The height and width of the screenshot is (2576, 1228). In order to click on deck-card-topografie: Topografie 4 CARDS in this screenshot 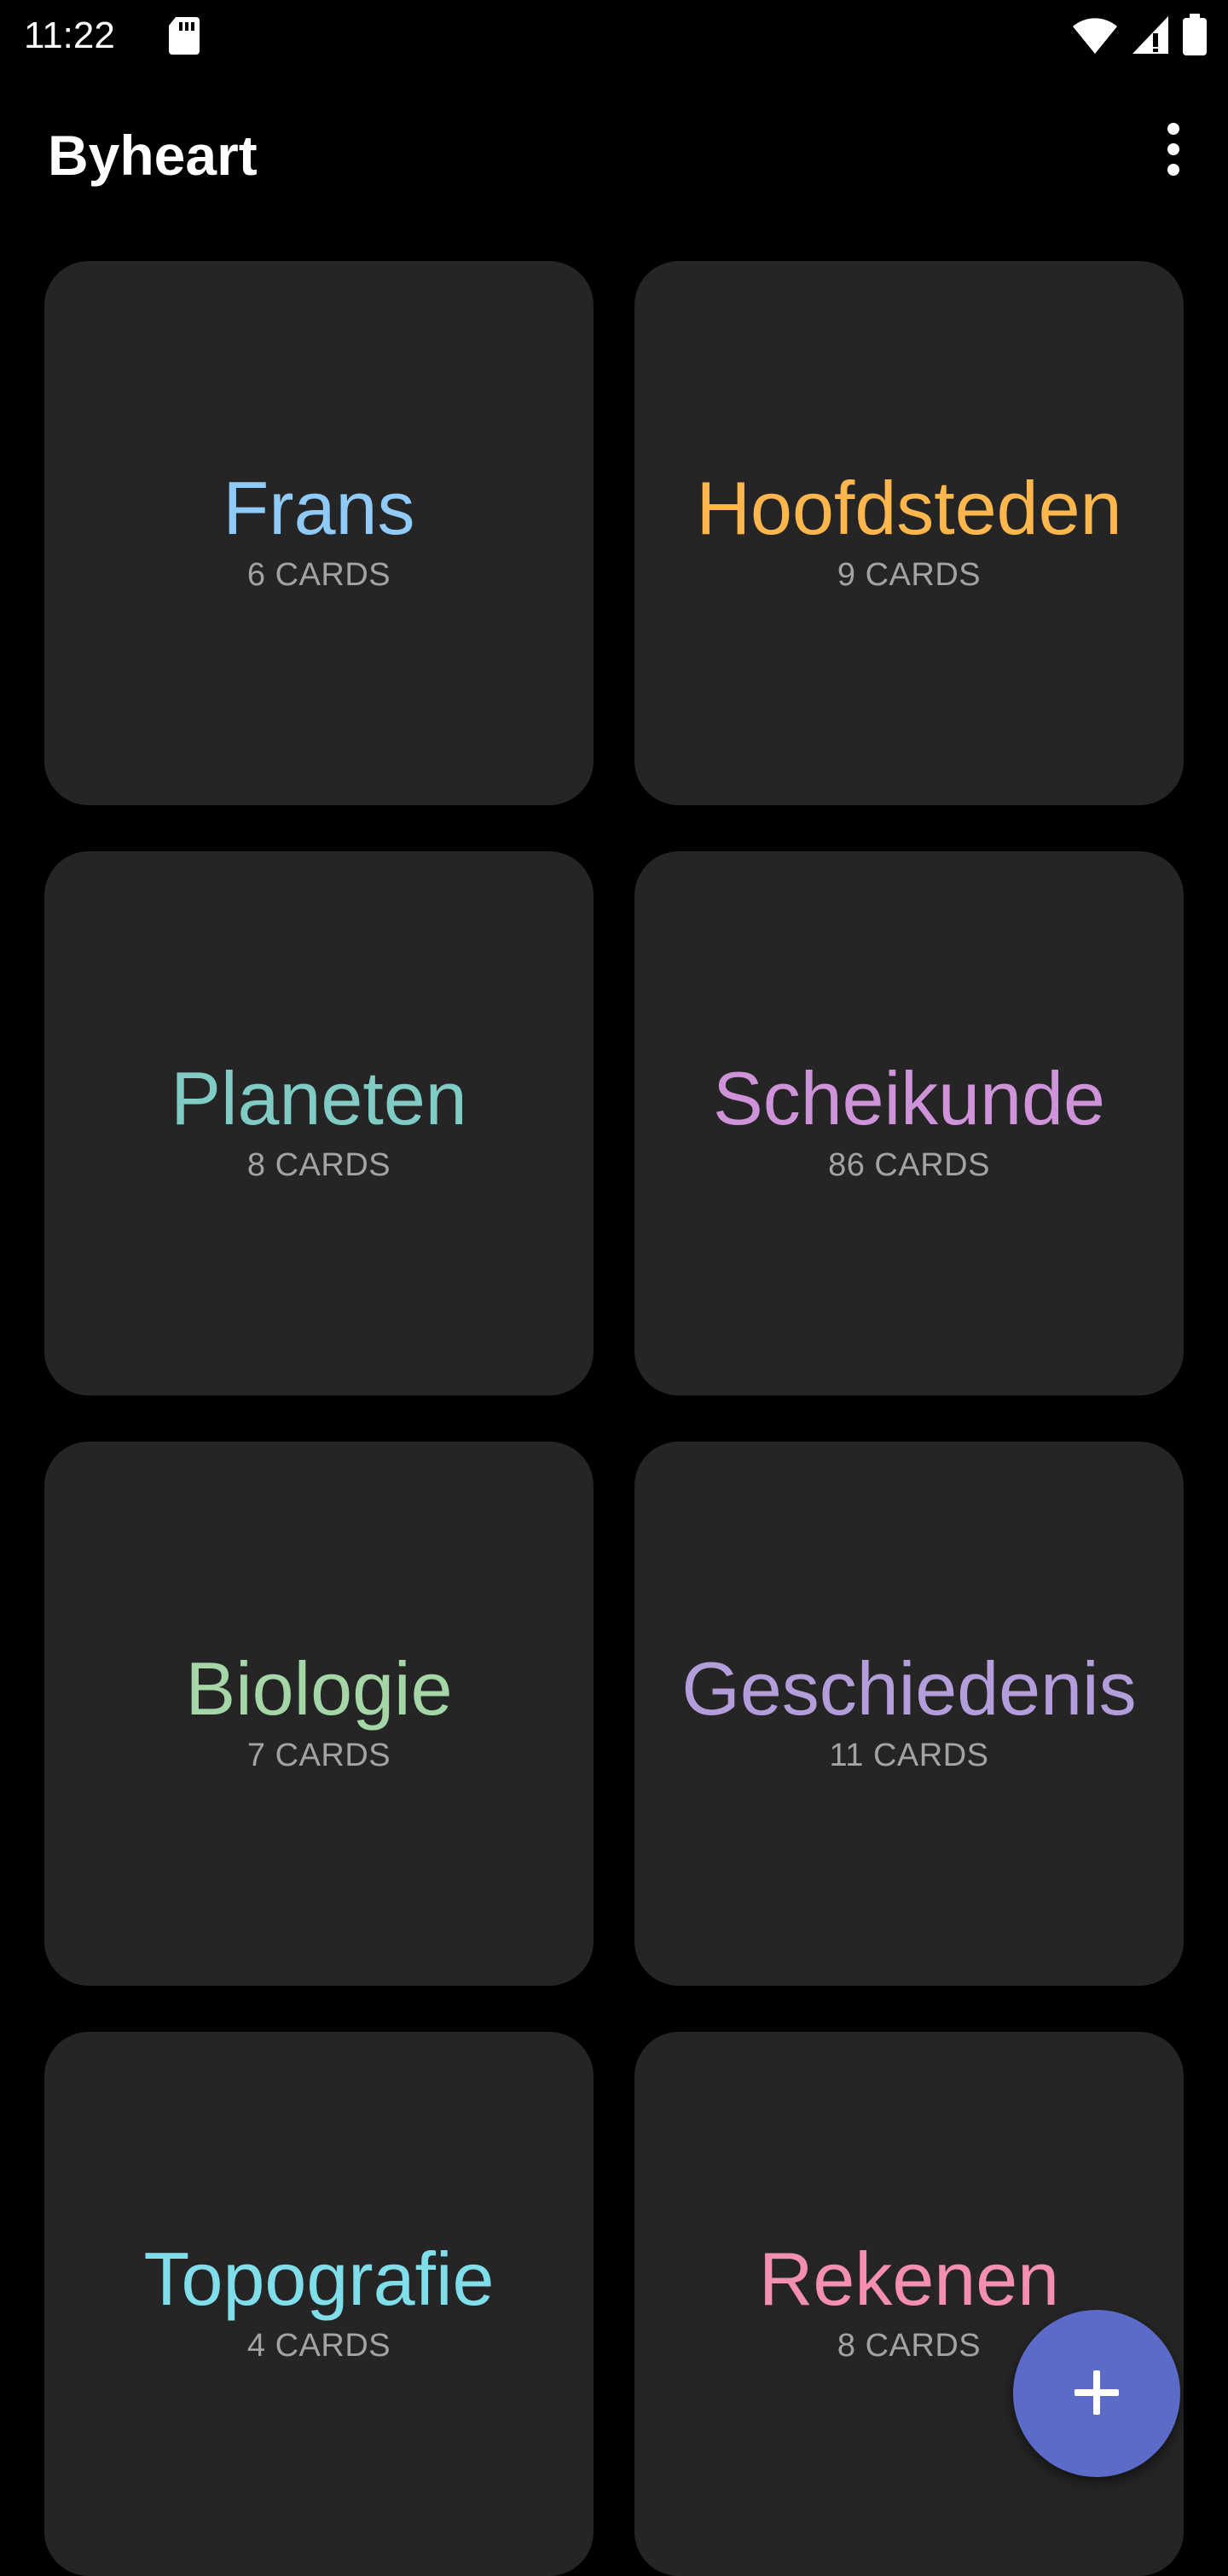, I will do `click(319, 2304)`.